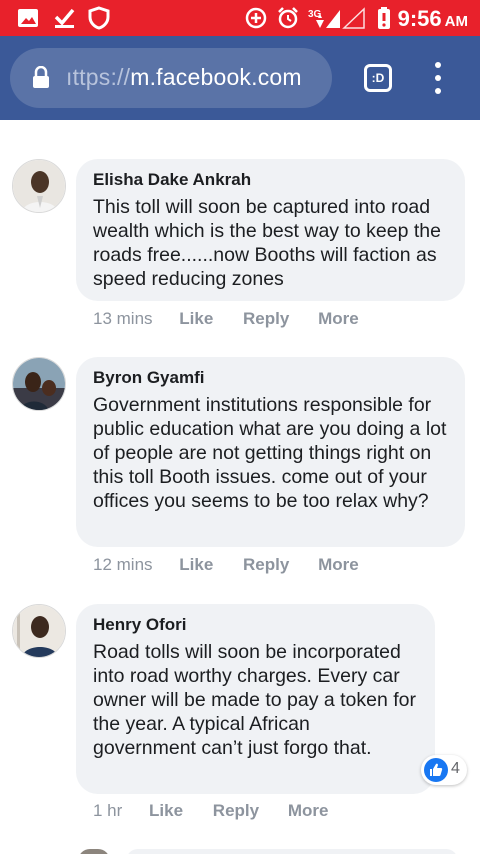 This screenshot has width=480, height=854. What do you see at coordinates (292, 851) in the screenshot?
I see `next-comment-bubble` at bounding box center [292, 851].